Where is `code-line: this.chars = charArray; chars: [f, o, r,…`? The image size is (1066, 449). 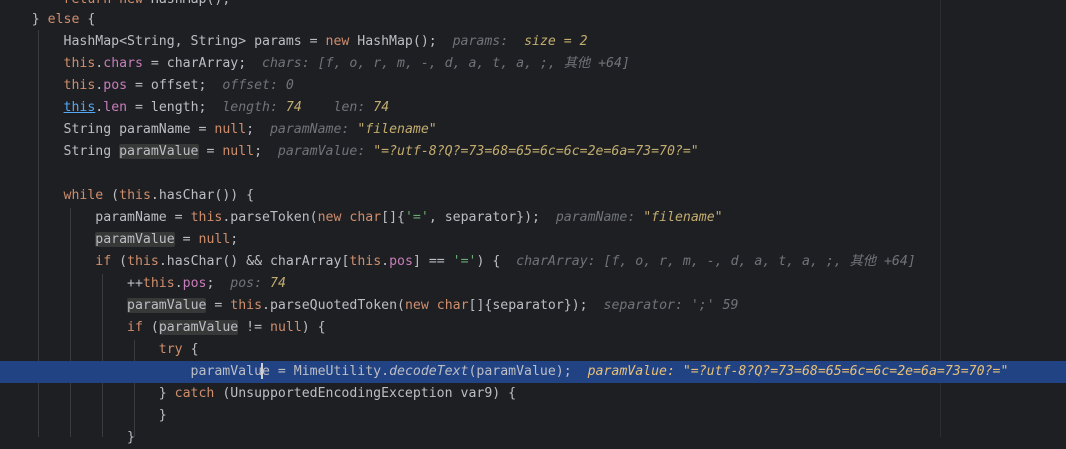
code-line: this.chars = charArray; chars: [f, o, r,… is located at coordinates (533, 64).